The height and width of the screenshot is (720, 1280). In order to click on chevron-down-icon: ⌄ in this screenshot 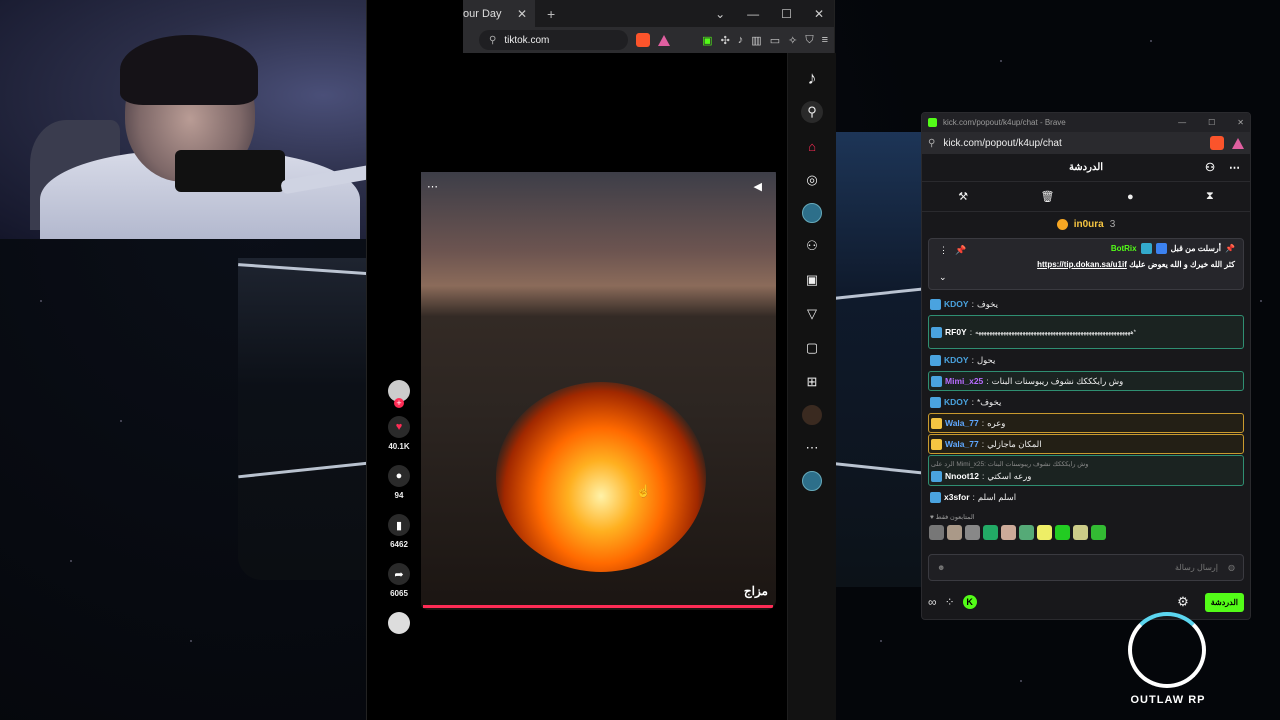, I will do `click(943, 277)`.